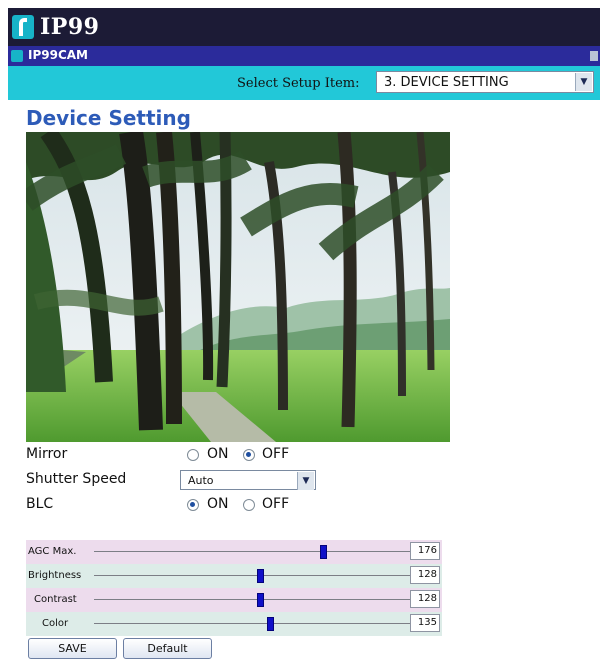  Describe the element at coordinates (70, 27) in the screenshot. I see `logo-text: IP99` at that location.